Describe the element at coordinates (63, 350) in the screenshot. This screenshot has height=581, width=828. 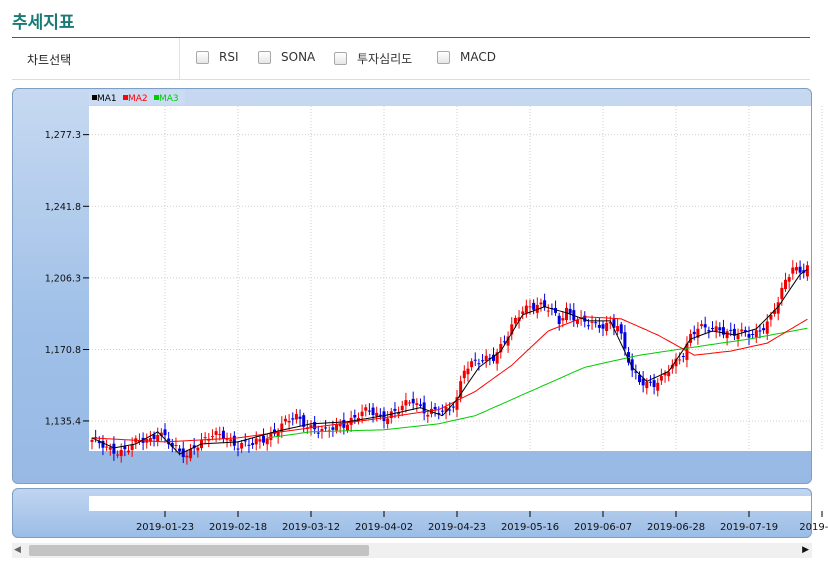
I see `y-tick-label: 1,170.8` at that location.